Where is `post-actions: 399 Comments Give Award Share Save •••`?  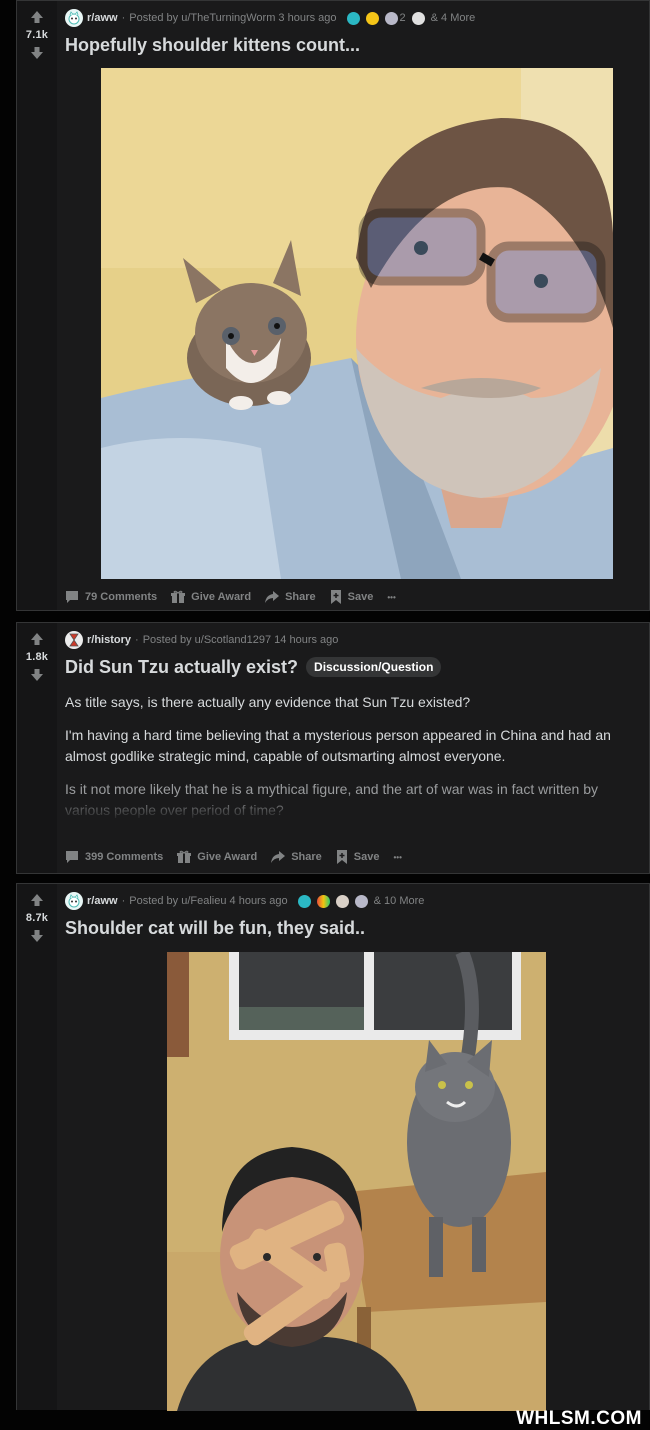 post-actions: 399 Comments Give Award Share Save ••• is located at coordinates (240, 857).